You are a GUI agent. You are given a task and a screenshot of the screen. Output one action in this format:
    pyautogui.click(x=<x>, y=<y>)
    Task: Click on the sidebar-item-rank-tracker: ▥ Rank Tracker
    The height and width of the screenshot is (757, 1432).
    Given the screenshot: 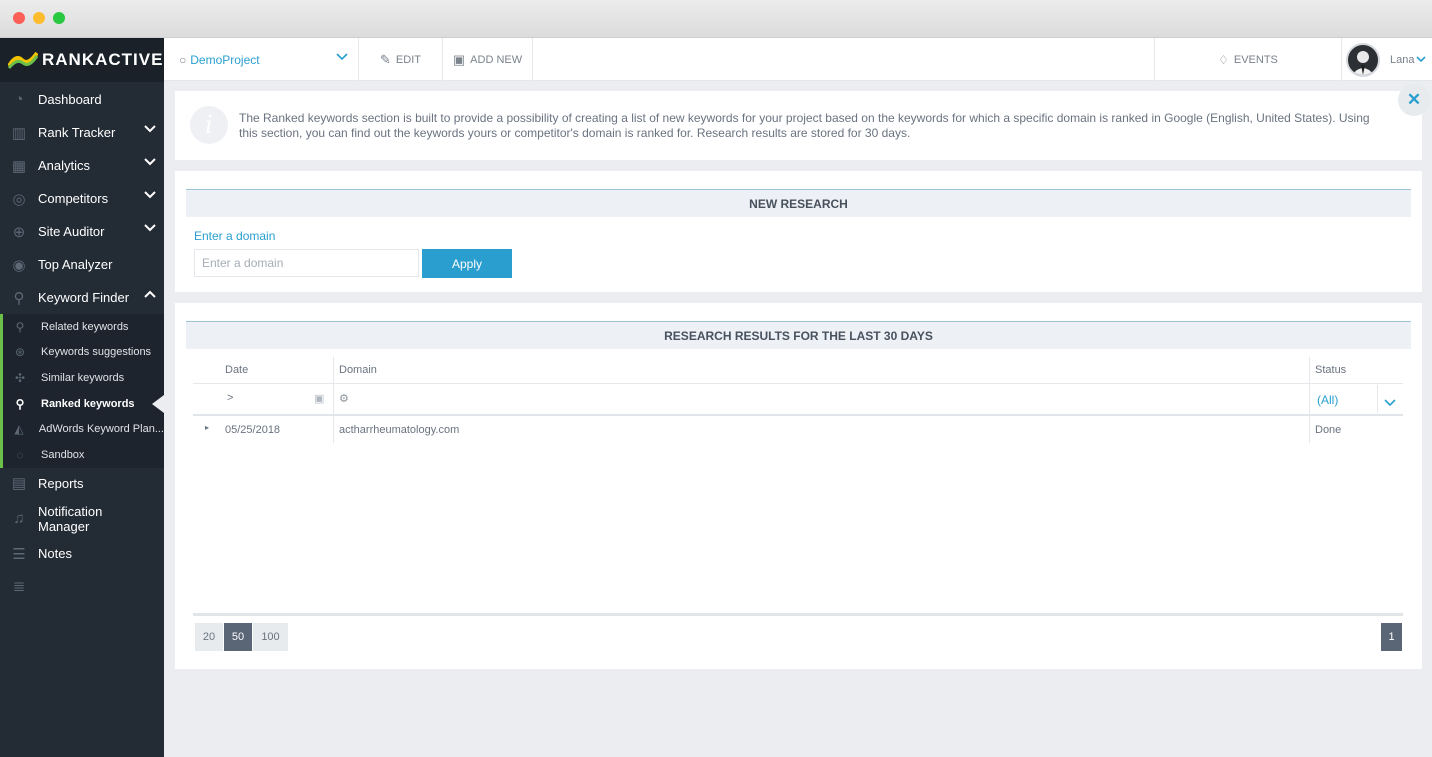 What is the action you would take?
    pyautogui.click(x=82, y=132)
    